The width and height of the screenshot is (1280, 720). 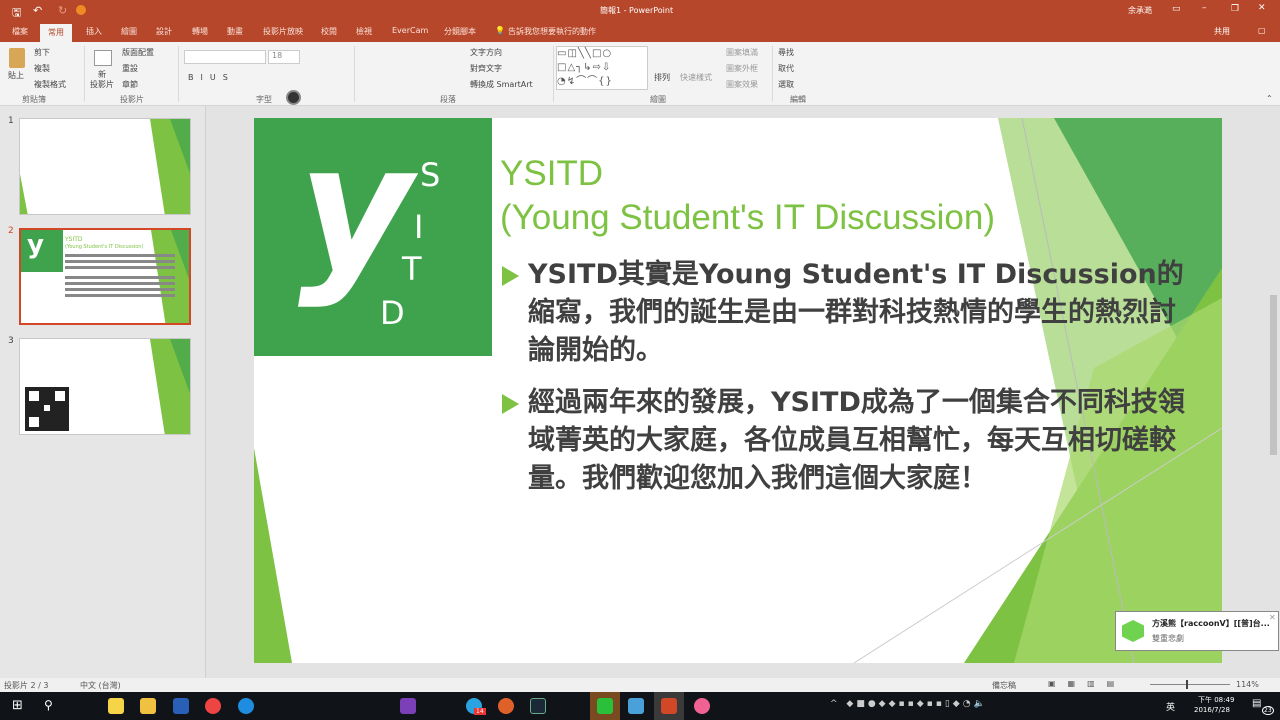 I want to click on view-buttons: ▣▦▥▤, so click(x=1087, y=683).